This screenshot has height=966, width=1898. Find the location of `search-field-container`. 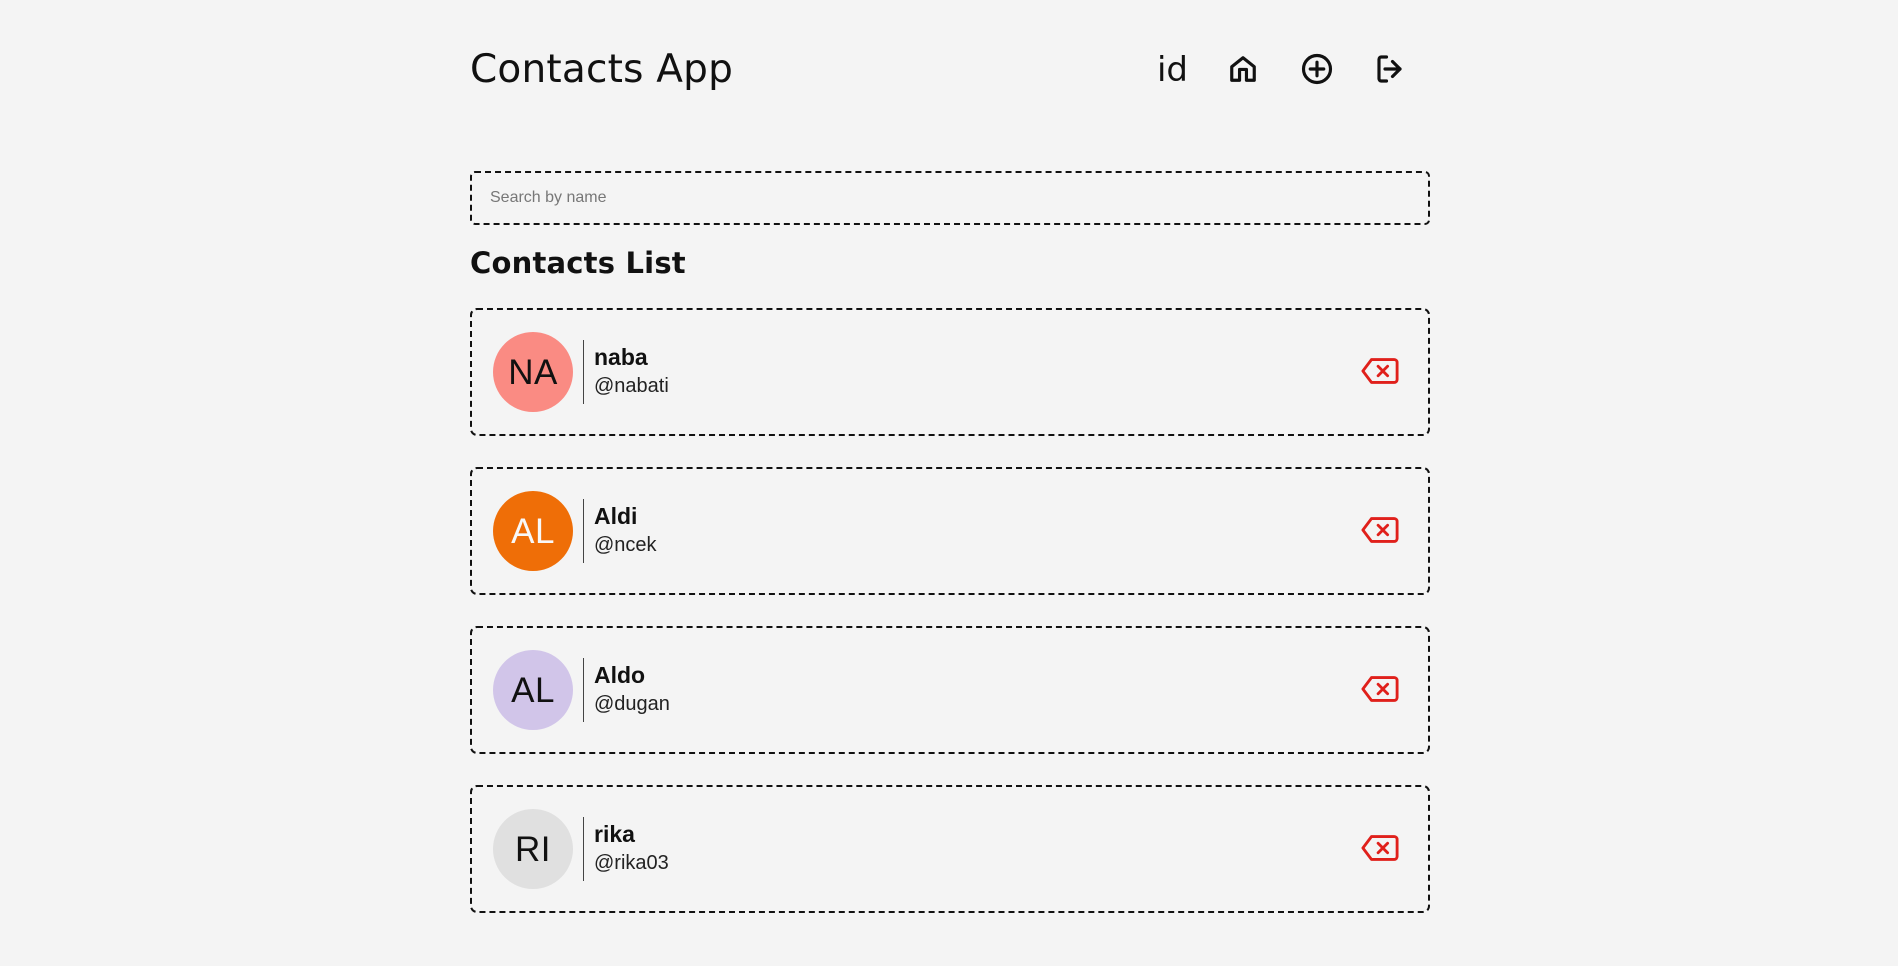

search-field-container is located at coordinates (950, 198).